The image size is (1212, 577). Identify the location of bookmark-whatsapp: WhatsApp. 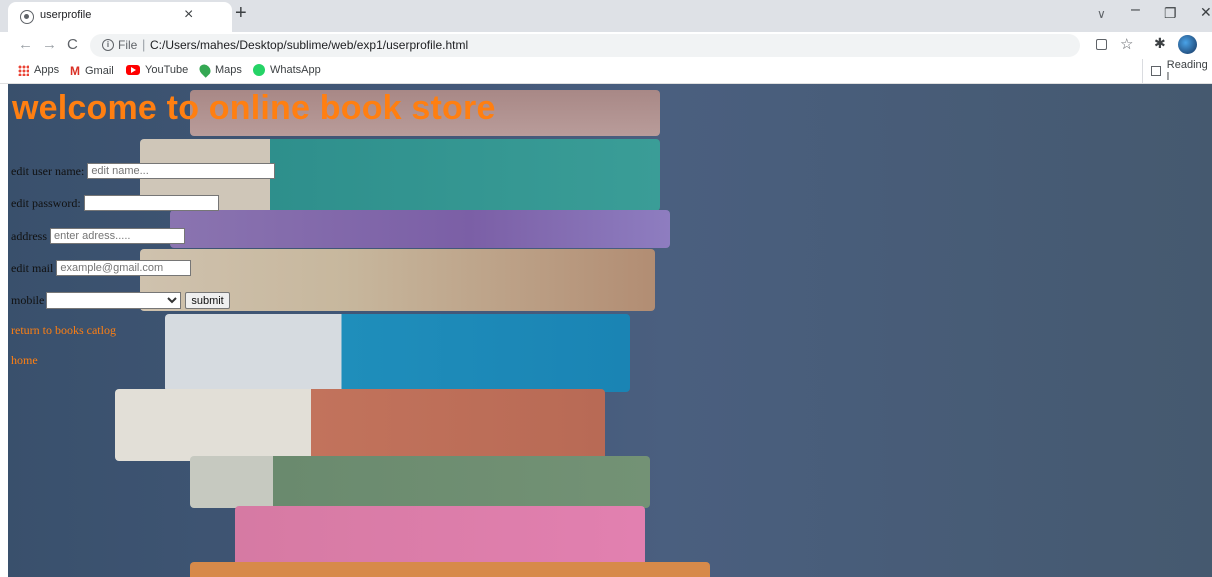
(287, 70).